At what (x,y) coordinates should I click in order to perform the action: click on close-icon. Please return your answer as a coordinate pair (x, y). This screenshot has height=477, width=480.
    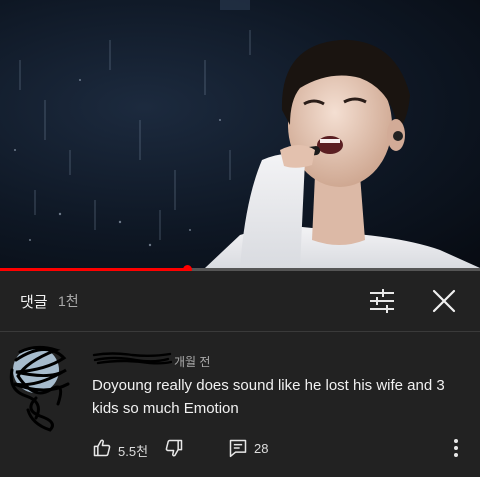
    Looking at the image, I should click on (444, 301).